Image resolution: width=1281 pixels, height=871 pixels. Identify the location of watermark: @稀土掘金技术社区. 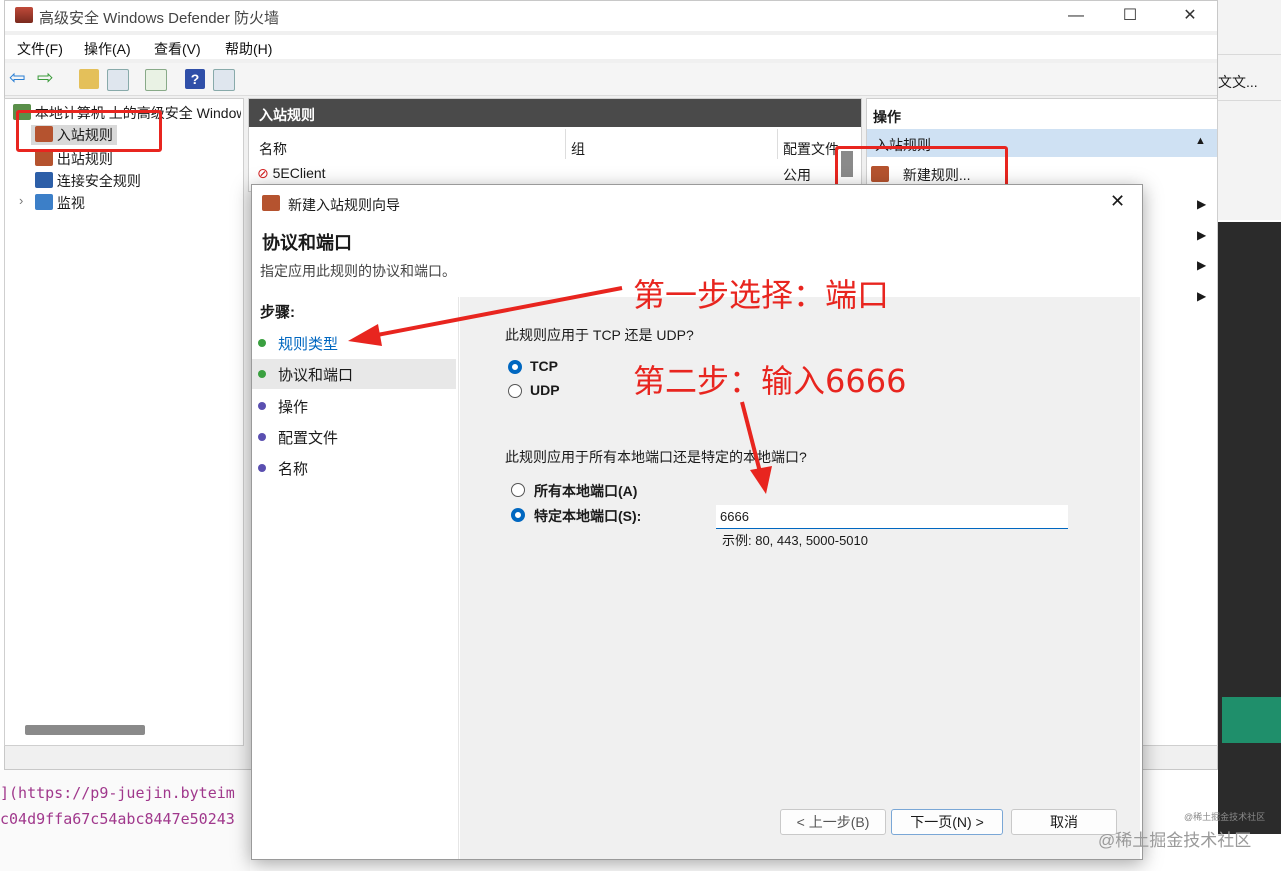
(1175, 840).